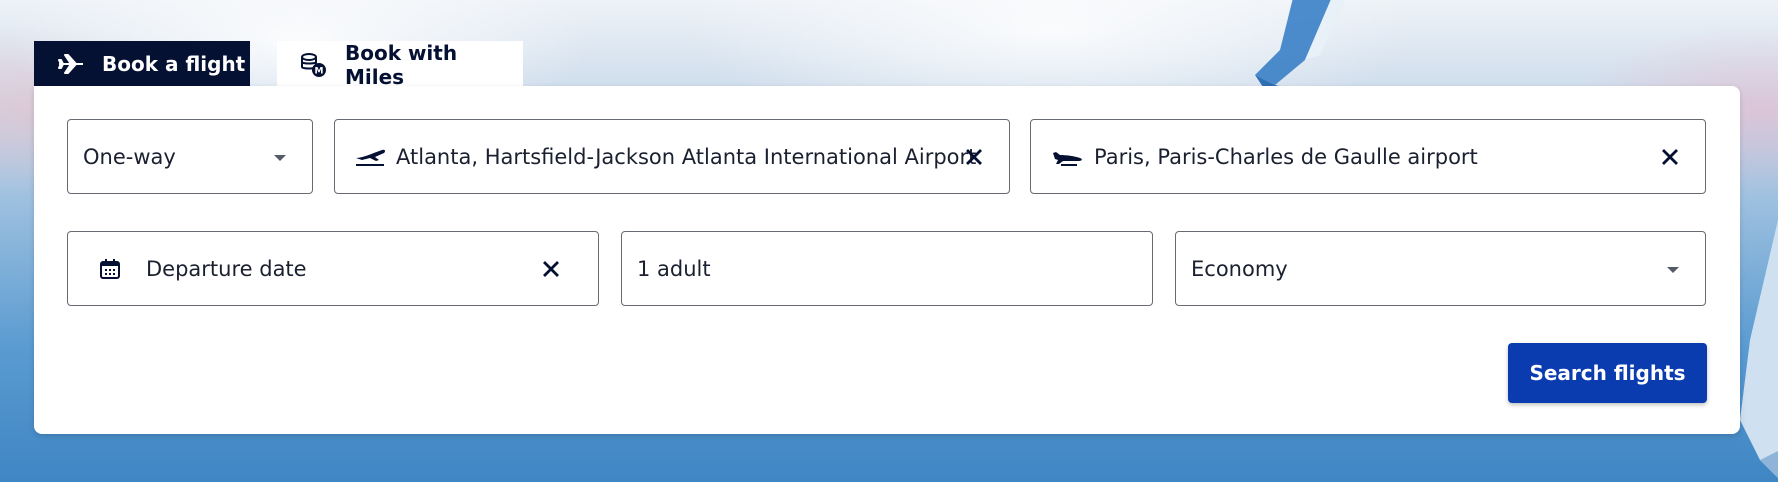 Image resolution: width=1778 pixels, height=482 pixels. What do you see at coordinates (314, 65) in the screenshot?
I see `miles-coins-icon: M` at bounding box center [314, 65].